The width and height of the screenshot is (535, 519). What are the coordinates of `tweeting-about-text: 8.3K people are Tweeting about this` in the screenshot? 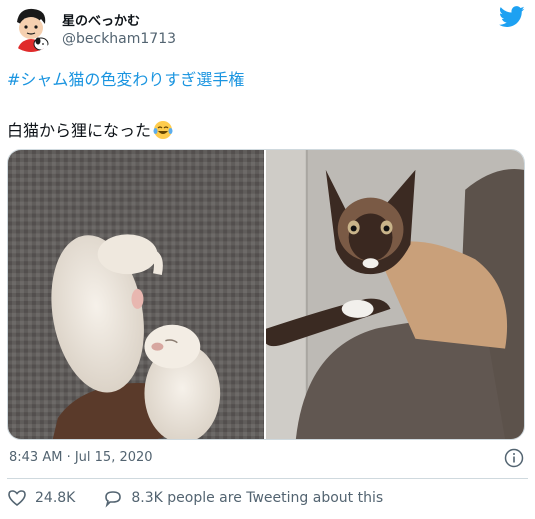 It's located at (257, 498).